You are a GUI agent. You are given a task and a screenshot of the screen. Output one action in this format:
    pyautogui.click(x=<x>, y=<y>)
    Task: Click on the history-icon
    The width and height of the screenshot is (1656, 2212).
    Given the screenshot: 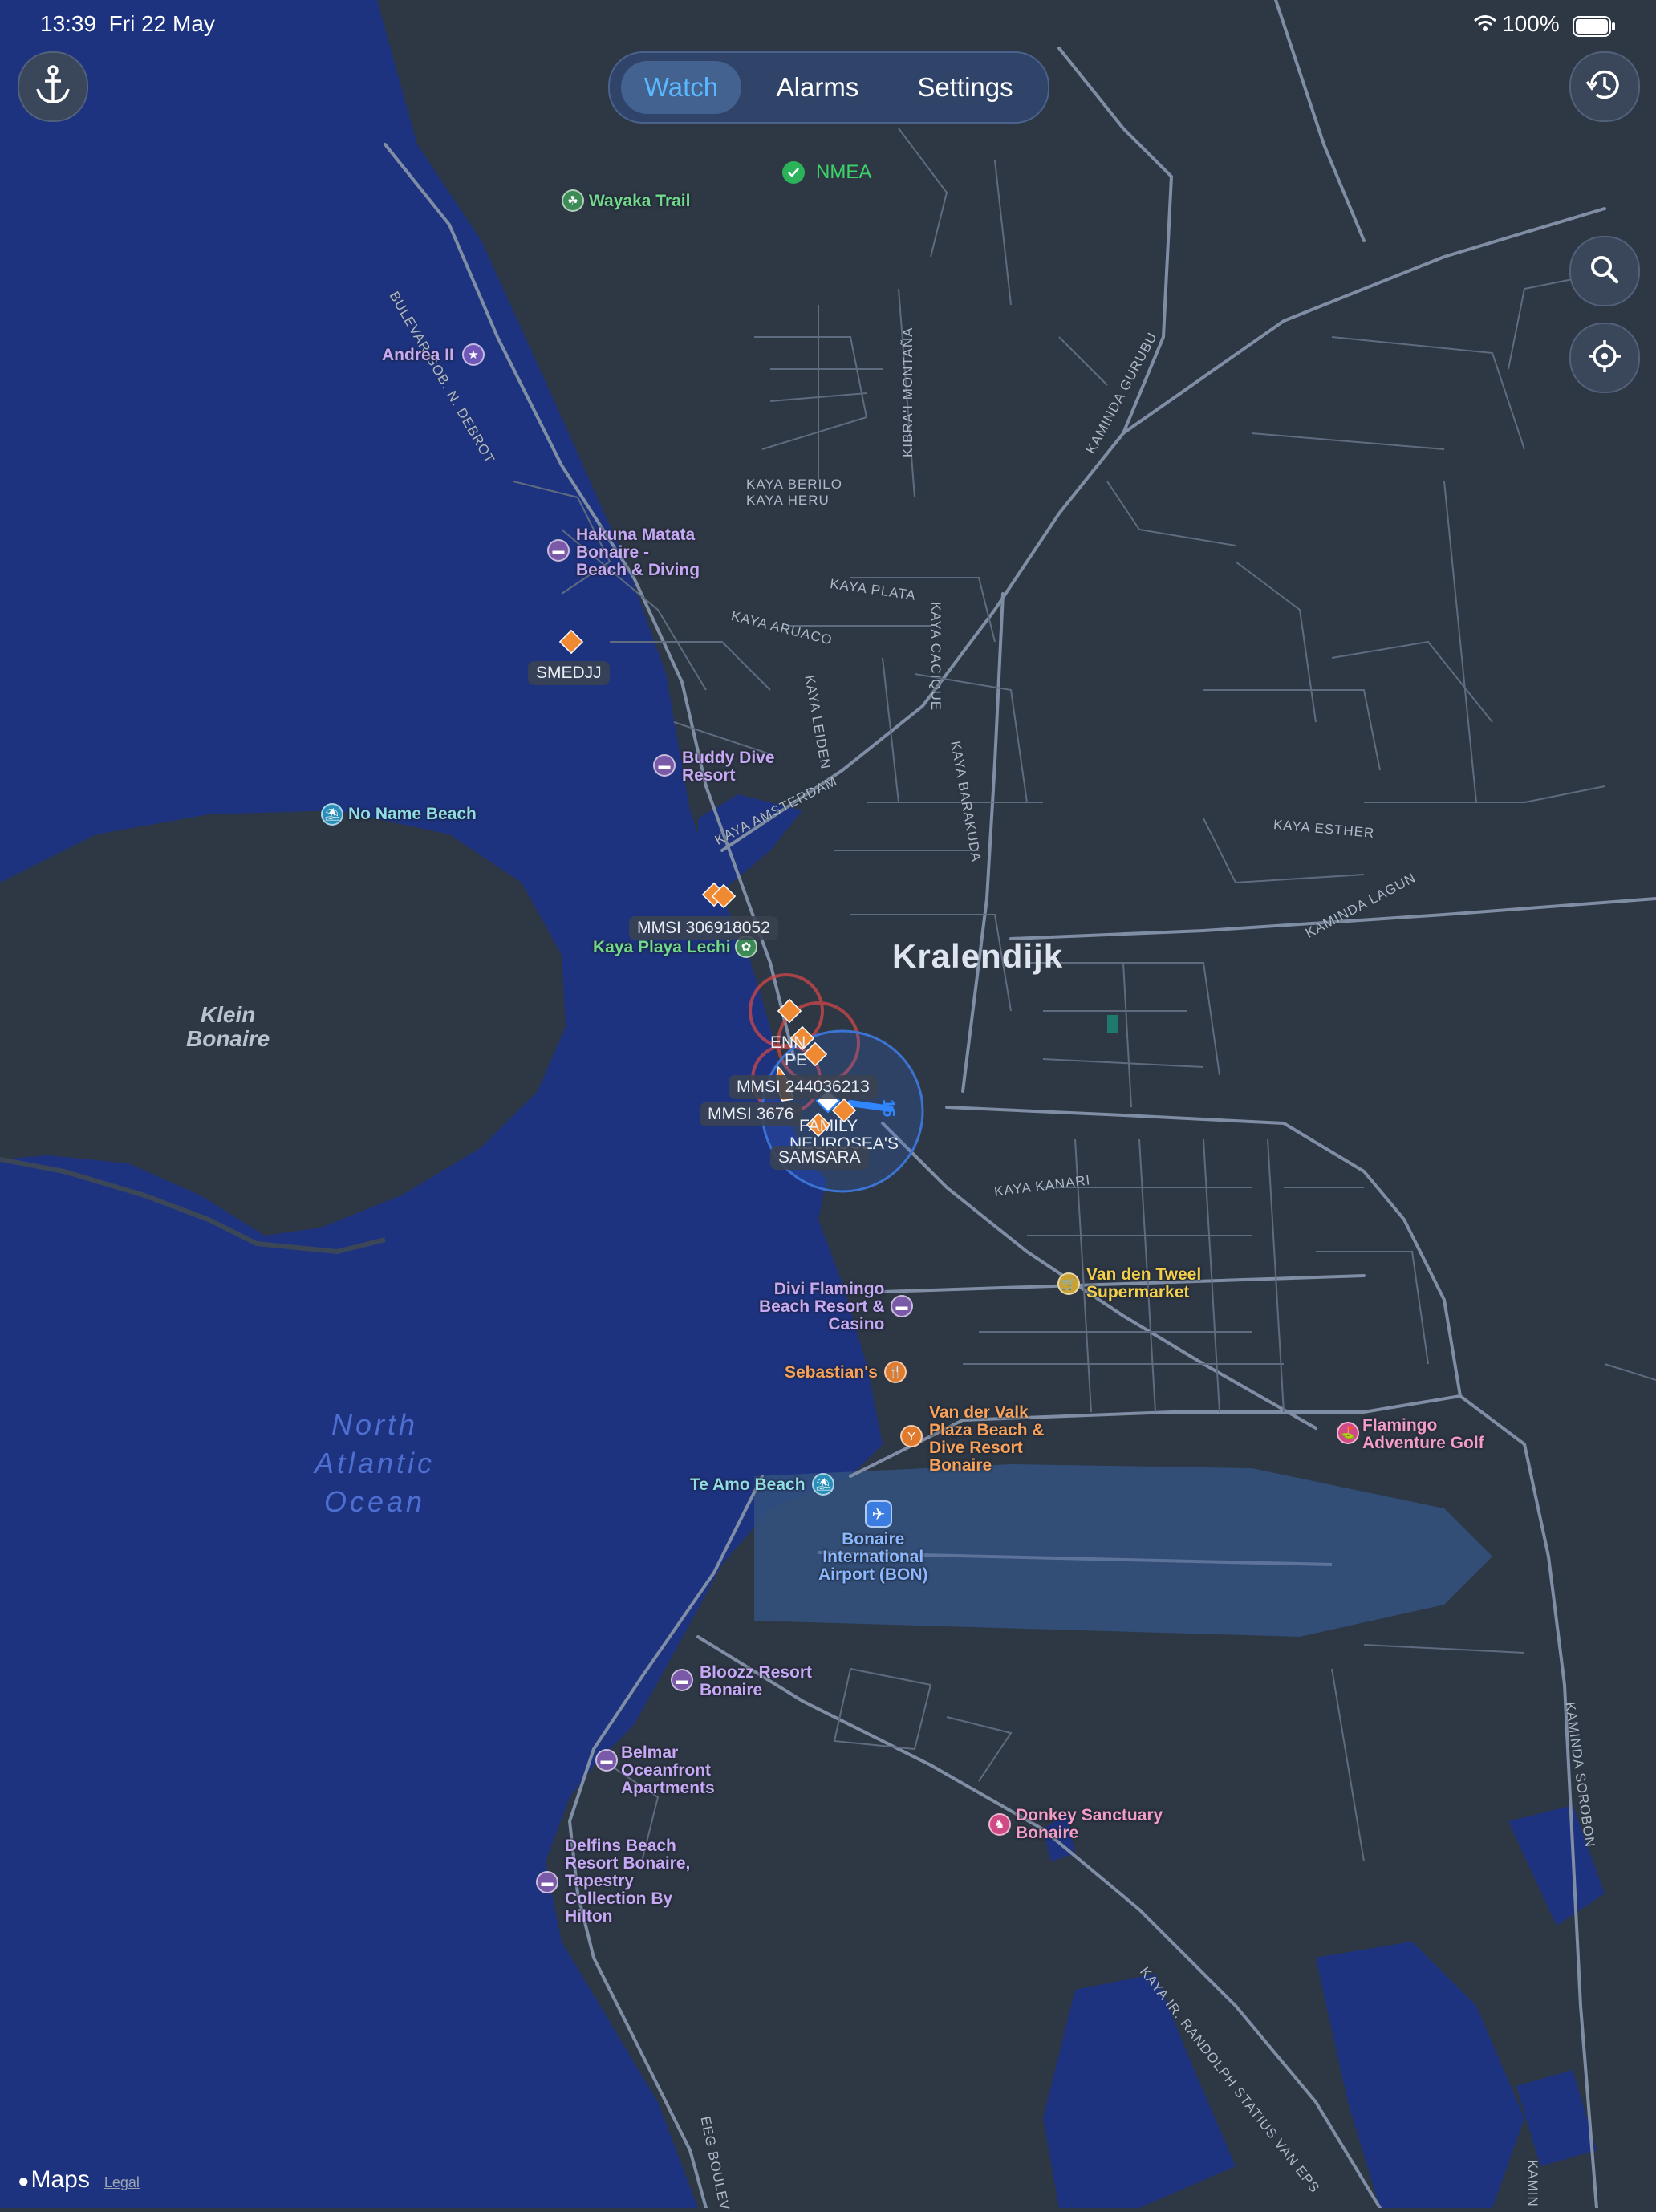 What is the action you would take?
    pyautogui.click(x=1604, y=87)
    